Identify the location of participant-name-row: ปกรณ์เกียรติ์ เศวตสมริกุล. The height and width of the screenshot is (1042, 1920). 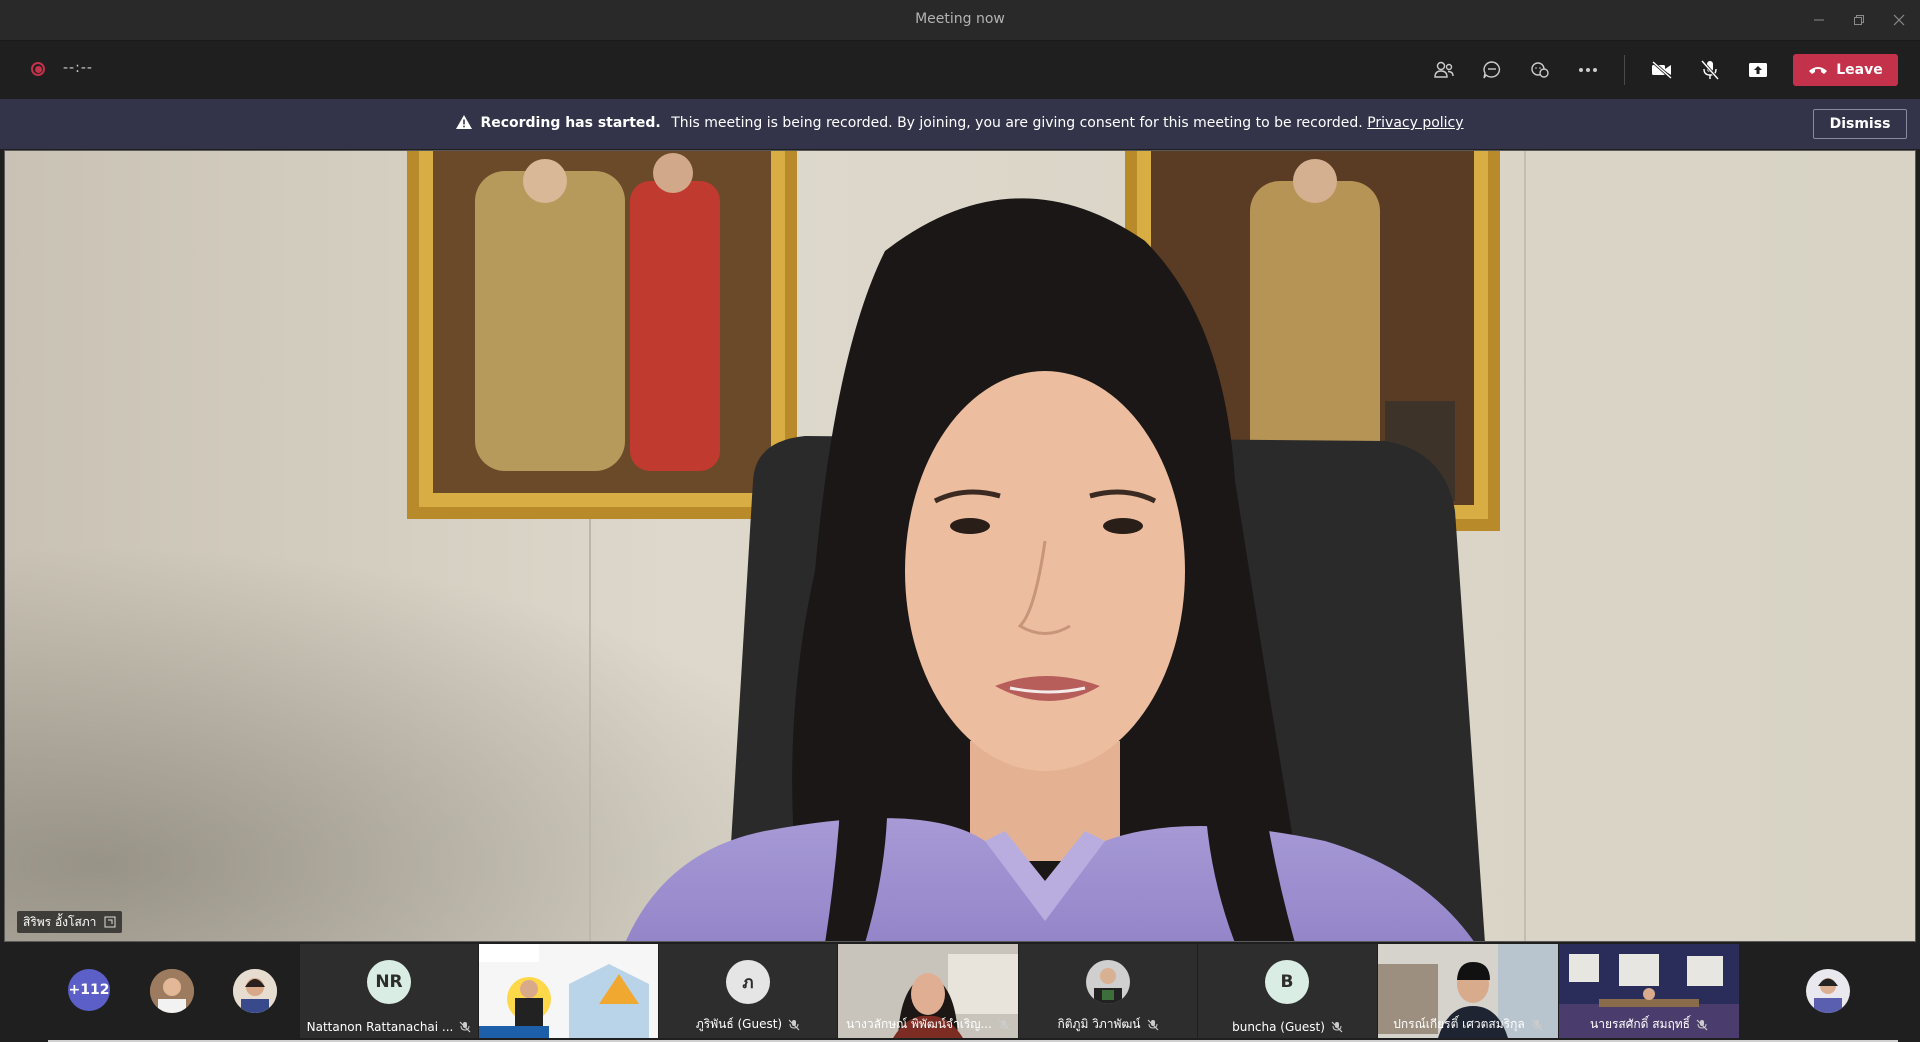
(1468, 1024).